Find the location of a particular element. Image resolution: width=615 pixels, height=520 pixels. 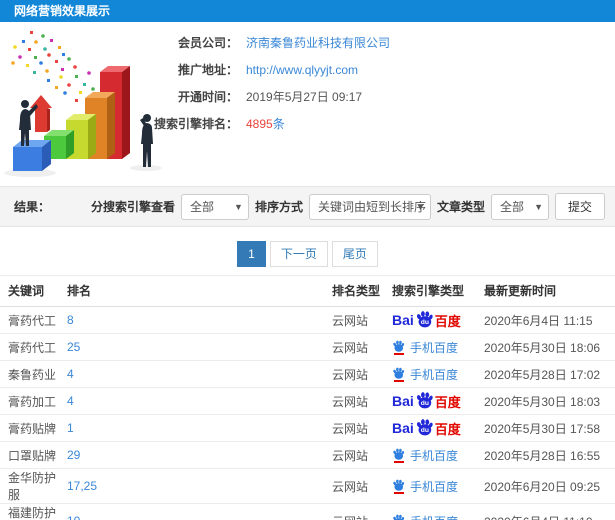

sort-label: 排序方式 is located at coordinates (278, 207).